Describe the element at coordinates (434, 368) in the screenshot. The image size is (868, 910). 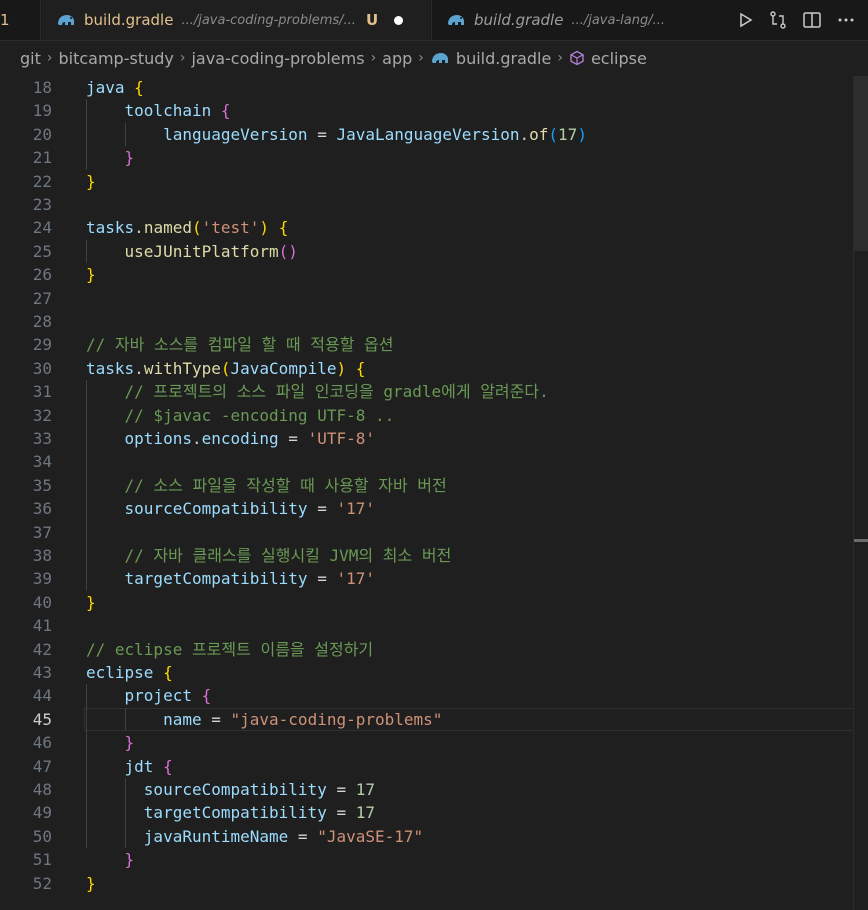
I see `code-line: 30 tasks.withType(JavaCompile) {` at that location.